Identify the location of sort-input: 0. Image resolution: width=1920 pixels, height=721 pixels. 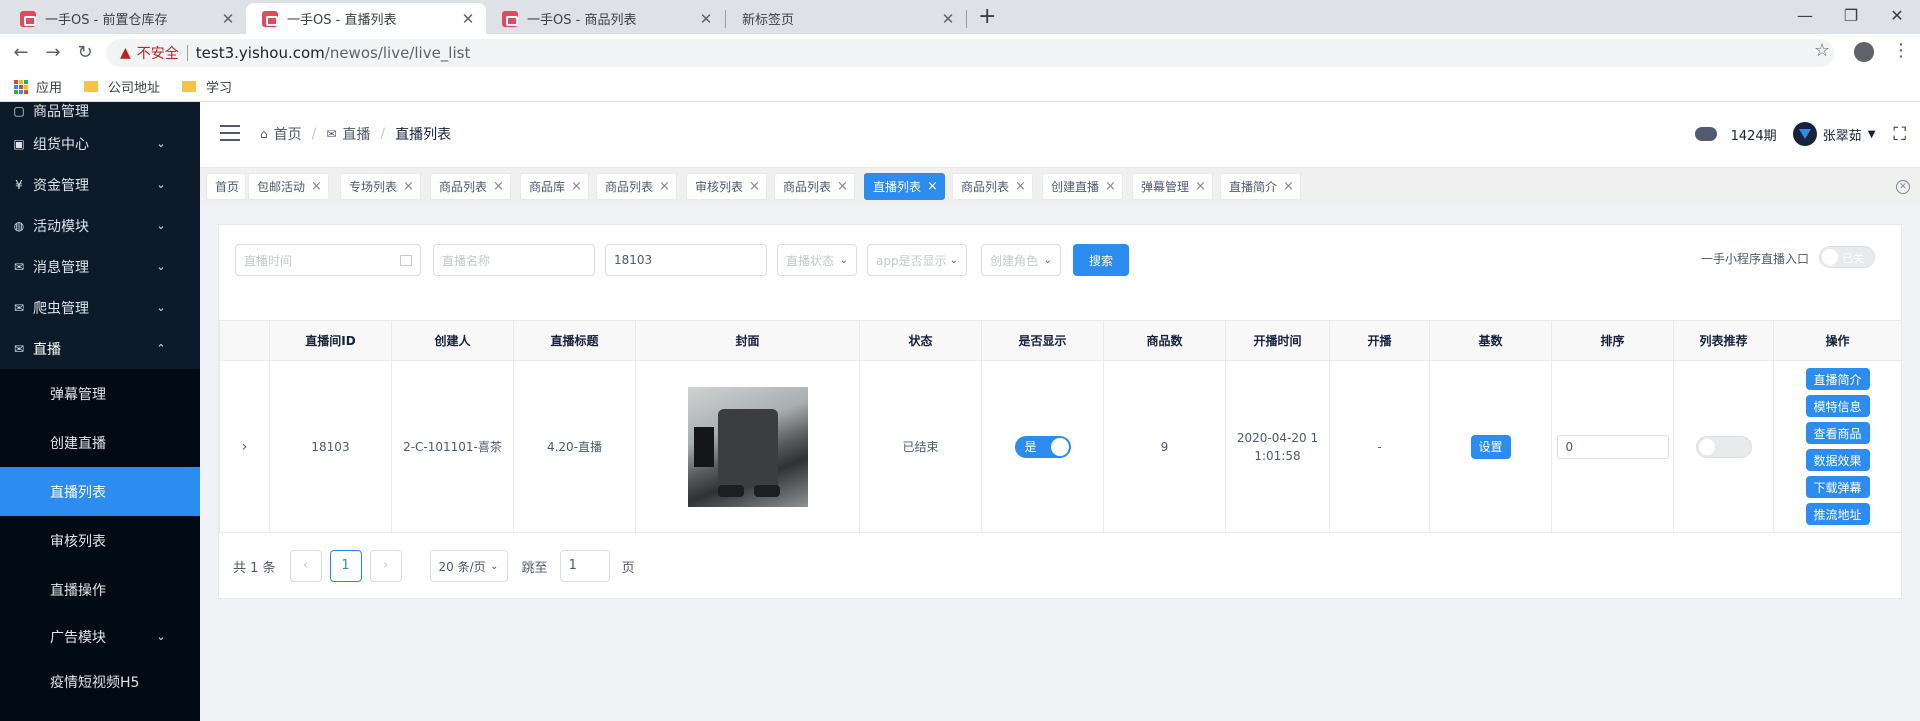
(1612, 446).